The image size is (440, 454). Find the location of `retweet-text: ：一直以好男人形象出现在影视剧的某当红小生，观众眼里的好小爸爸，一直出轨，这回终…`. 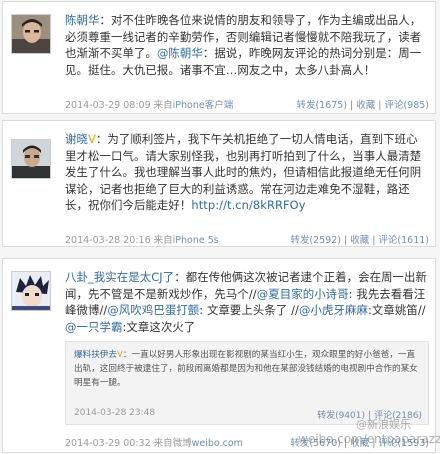

retweet-text: ：一直以好男人形象出现在影视剧的某当红小生，观众眼里的好小爸爸，一直出轨，这回终… is located at coordinates (246, 369).